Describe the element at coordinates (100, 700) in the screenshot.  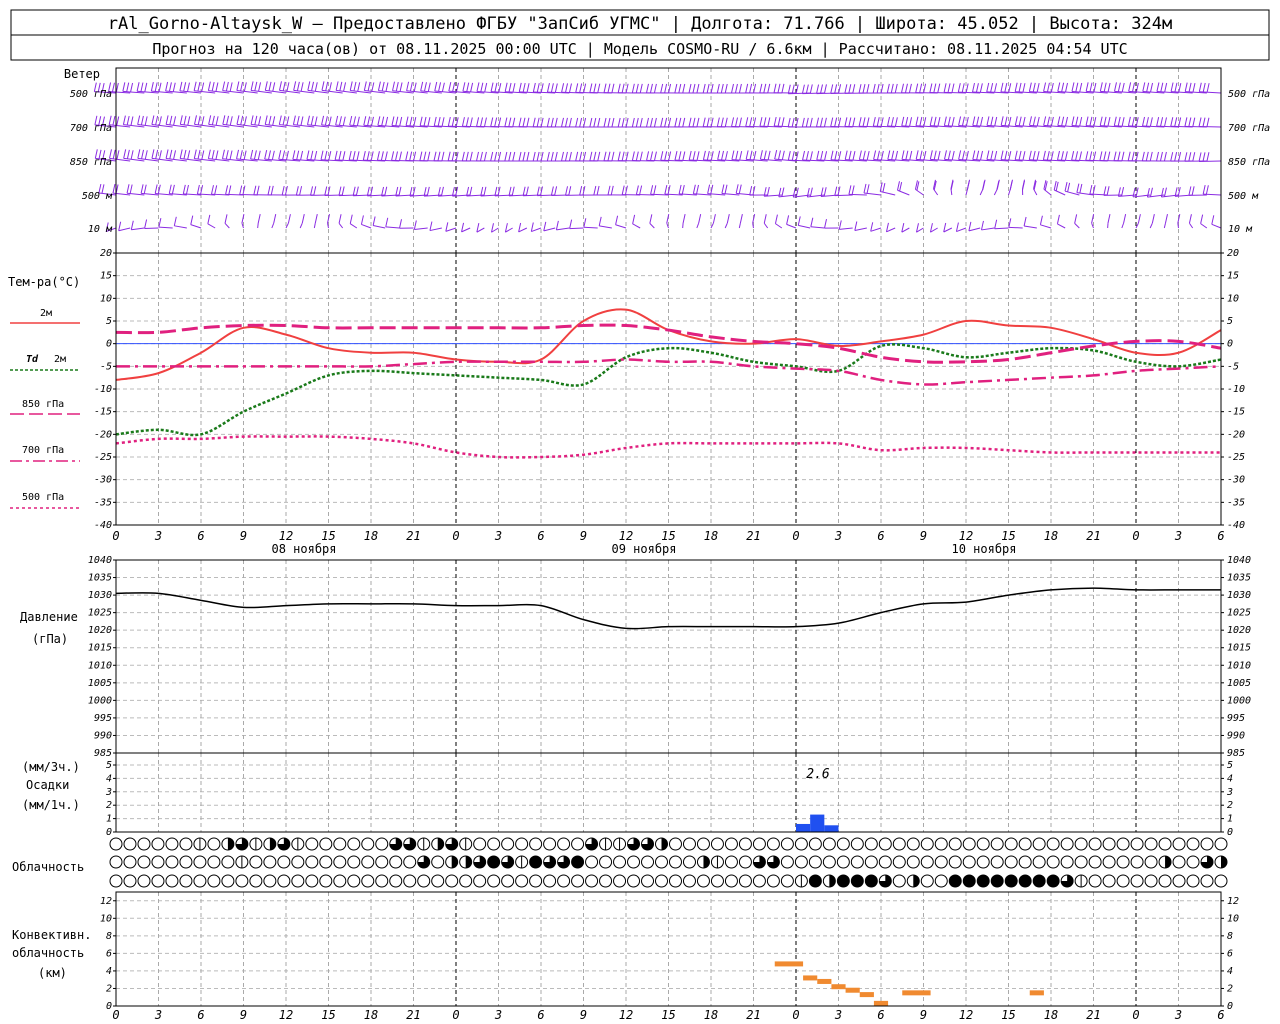
I see `pressure-ytick-left: 1000` at that location.